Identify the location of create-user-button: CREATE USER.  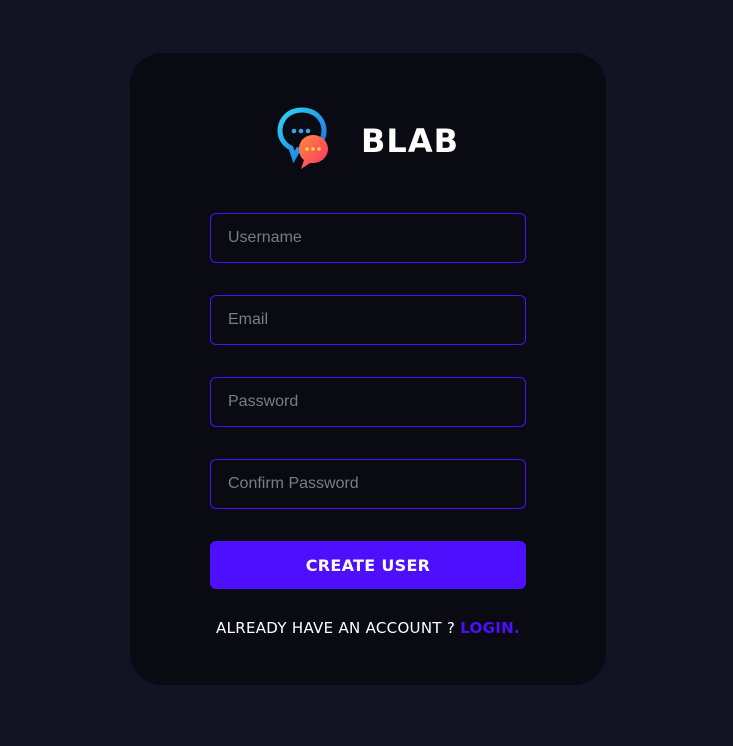
(368, 565).